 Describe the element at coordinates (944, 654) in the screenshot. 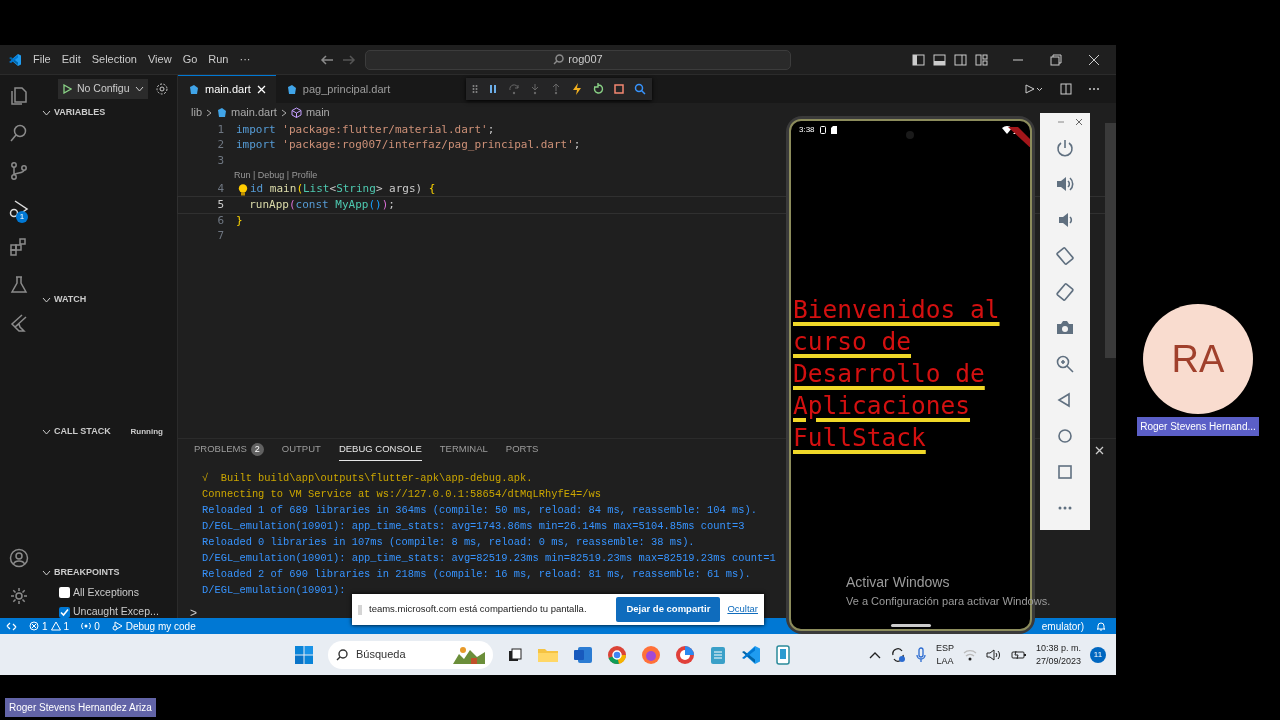

I see `keyboard-language-indicator: ESP LAA` at that location.